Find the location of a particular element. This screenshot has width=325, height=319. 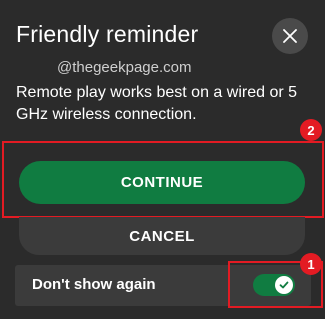

watermark-text: @thegeekpage.com is located at coordinates (124, 67).